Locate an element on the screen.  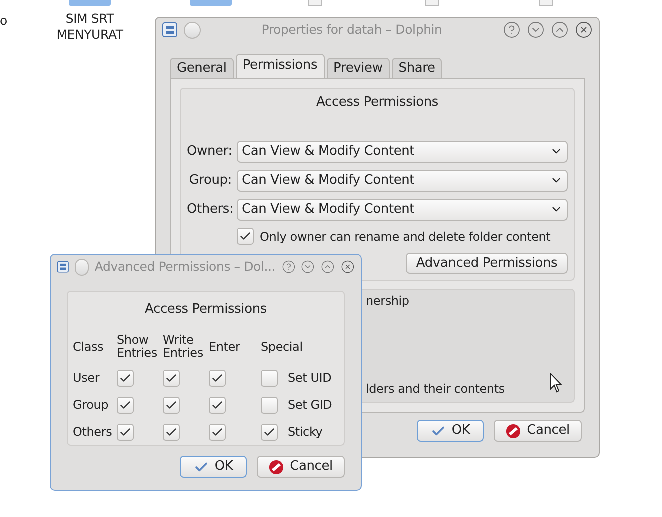
desktop-icon-label: SIM SRT MENYURAT is located at coordinates (90, 27).